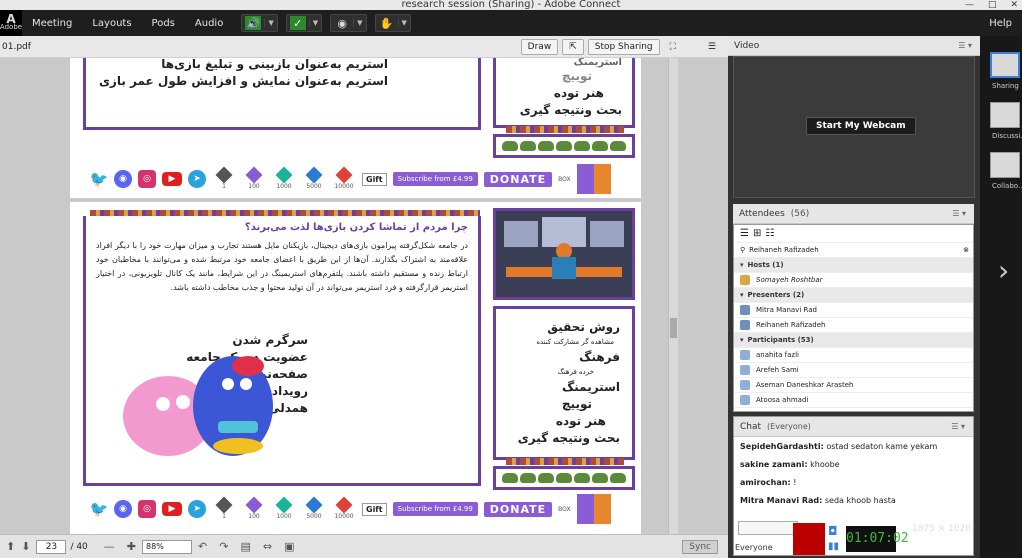  Describe the element at coordinates (969, 5) in the screenshot. I see `minimize-icon: —` at that location.